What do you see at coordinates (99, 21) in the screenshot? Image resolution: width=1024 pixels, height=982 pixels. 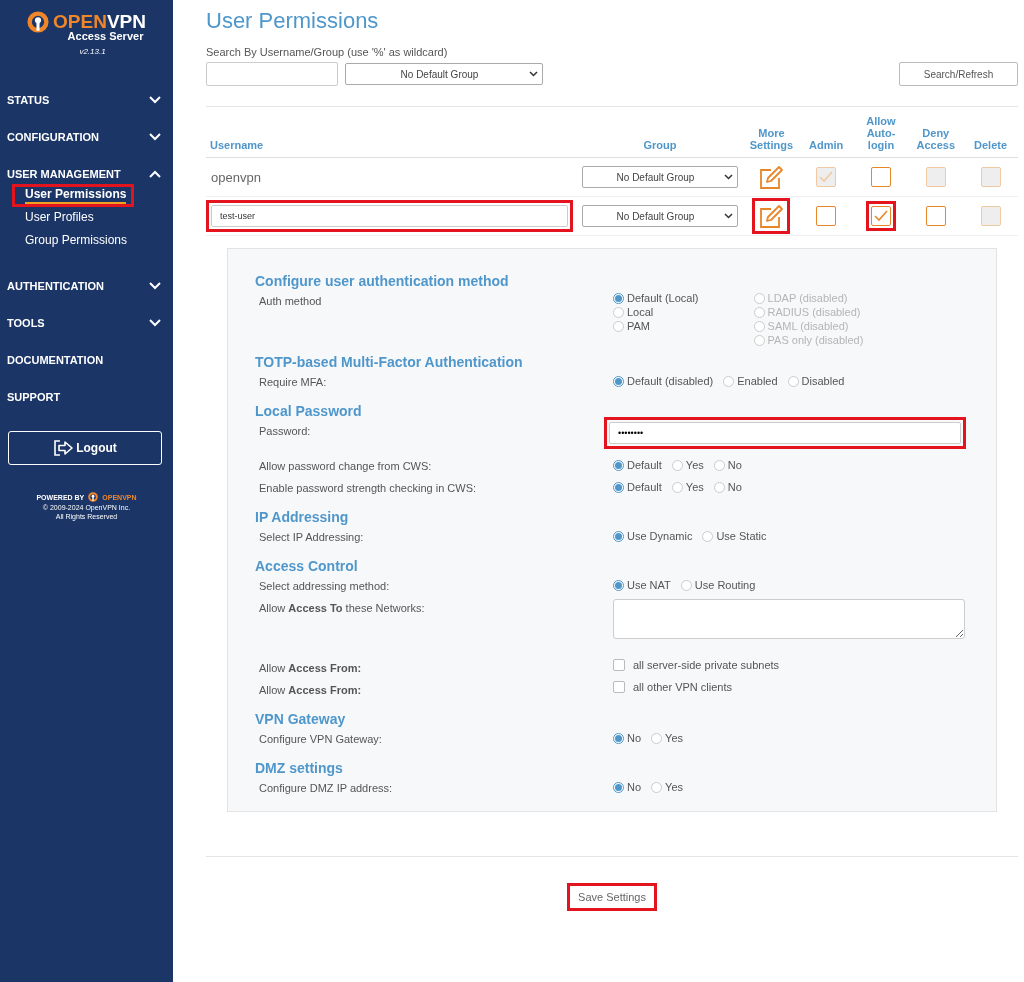 I see `brand-name: OPENVPN` at bounding box center [99, 21].